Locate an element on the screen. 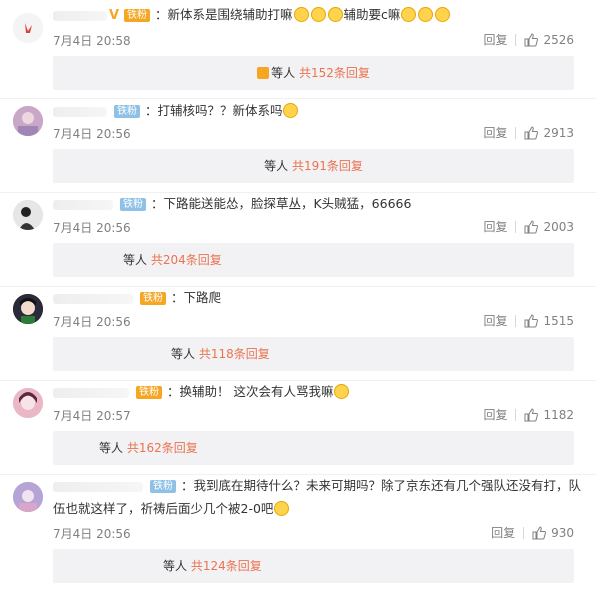 Image resolution: width=596 pixels, height=591 pixels. like-count: 1182 is located at coordinates (558, 414).